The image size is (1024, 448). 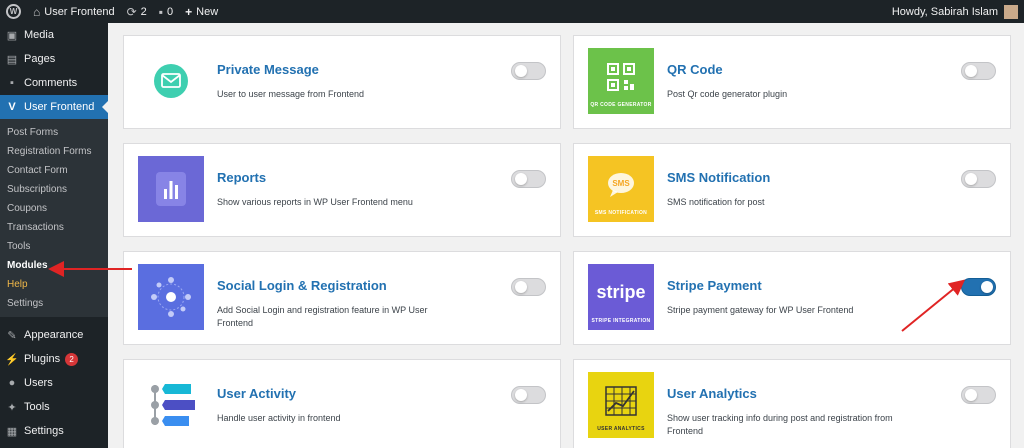 I want to click on module-description: Handle user activity in frontend, so click(x=279, y=418).